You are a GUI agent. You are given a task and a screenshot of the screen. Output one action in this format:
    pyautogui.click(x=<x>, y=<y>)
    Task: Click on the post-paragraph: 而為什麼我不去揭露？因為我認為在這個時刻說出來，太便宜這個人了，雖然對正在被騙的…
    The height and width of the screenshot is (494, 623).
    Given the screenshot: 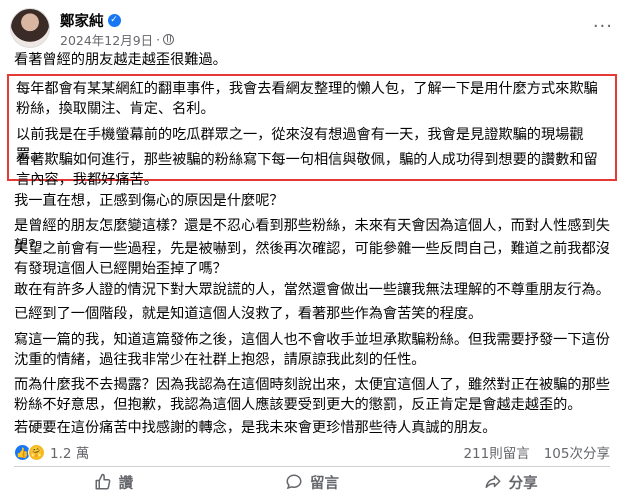 What is the action you would take?
    pyautogui.click(x=312, y=395)
    